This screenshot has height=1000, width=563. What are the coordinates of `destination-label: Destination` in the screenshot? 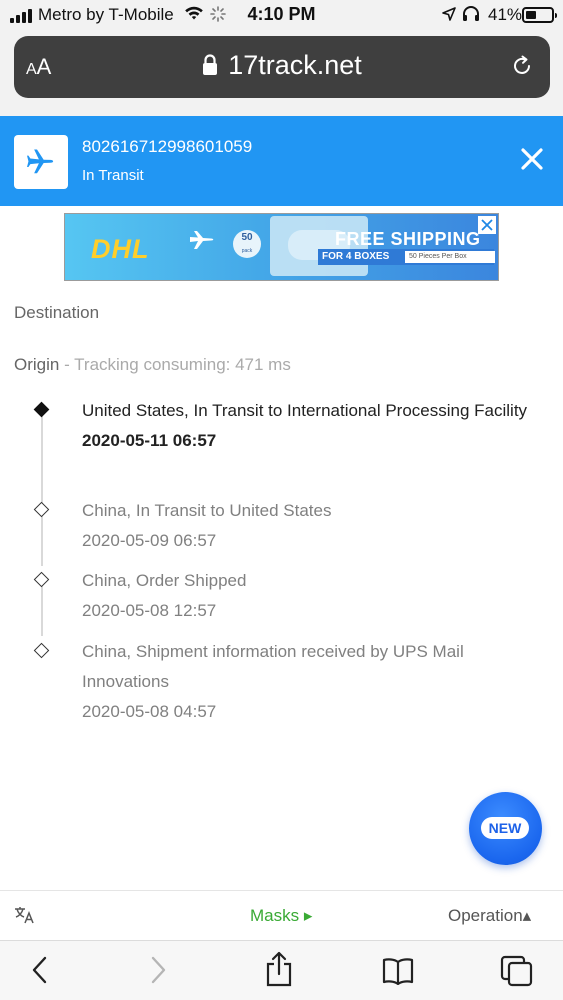 It's located at (57, 312).